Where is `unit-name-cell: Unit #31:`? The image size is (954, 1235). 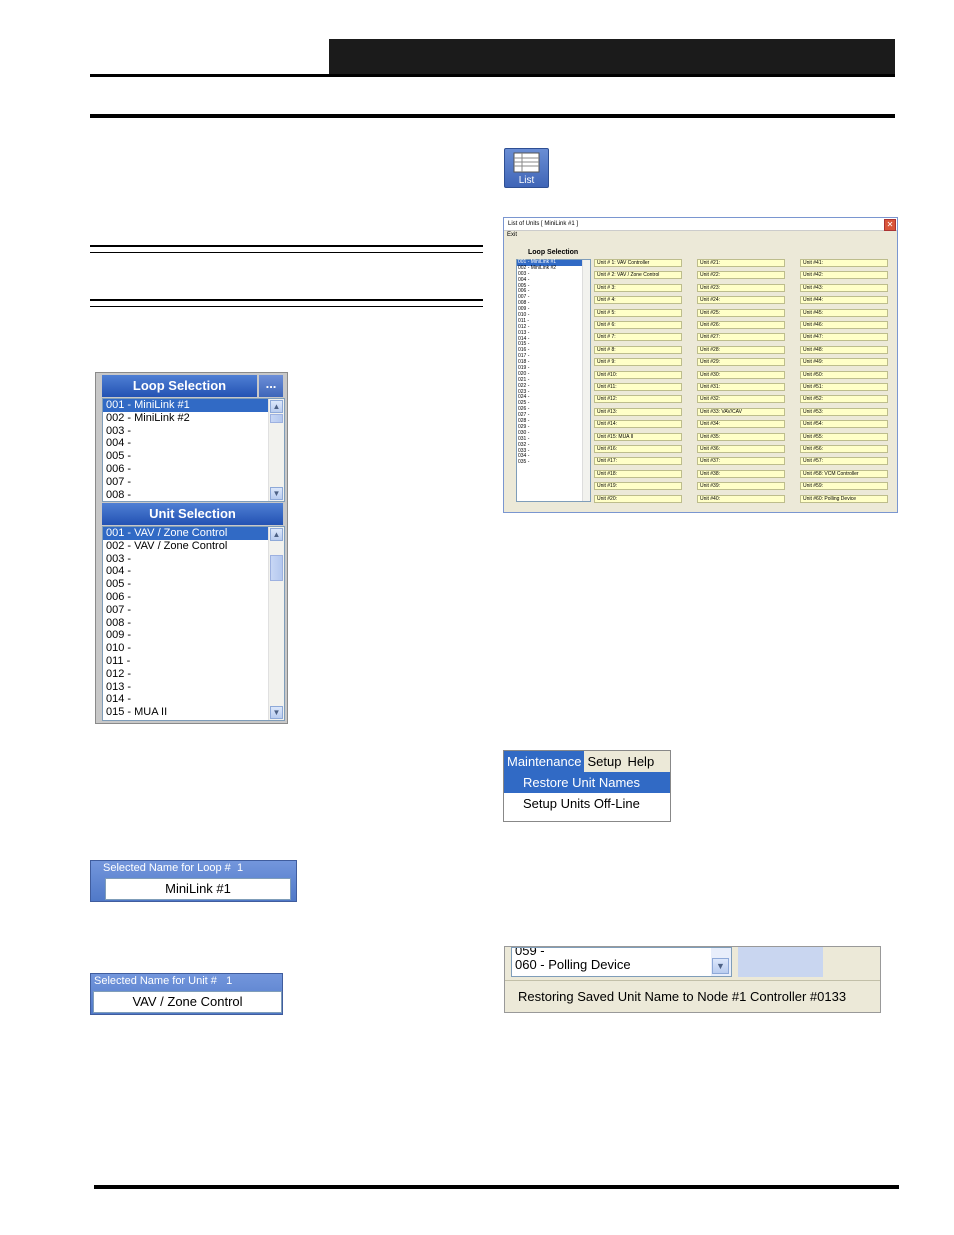
unit-name-cell: Unit #31: is located at coordinates (741, 387).